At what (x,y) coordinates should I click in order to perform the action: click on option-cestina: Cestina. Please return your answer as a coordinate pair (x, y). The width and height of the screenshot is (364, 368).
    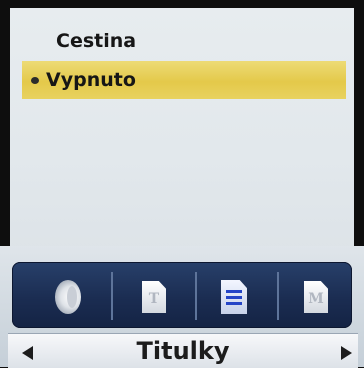
    Looking at the image, I should click on (182, 41).